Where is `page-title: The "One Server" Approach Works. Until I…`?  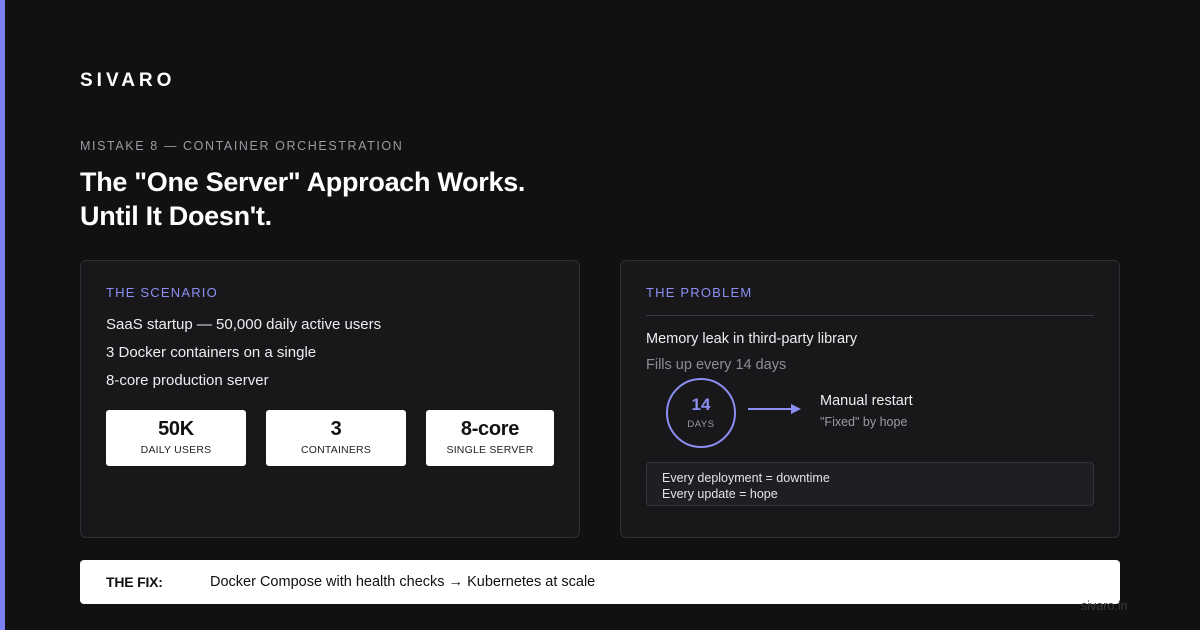 page-title: The "One Server" Approach Works. Until I… is located at coordinates (302, 199).